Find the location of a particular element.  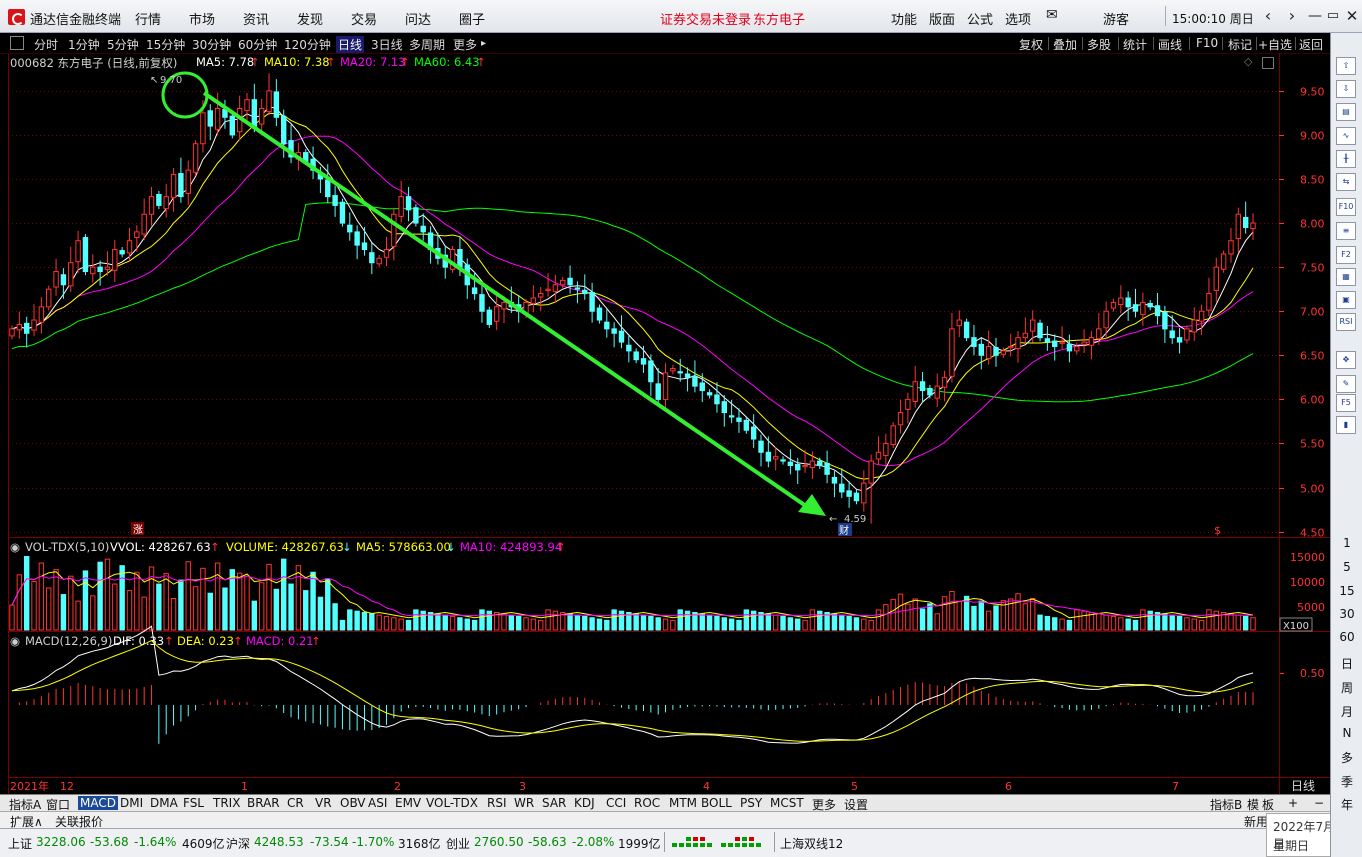

trade-login-notice: 证券交易未登录 is located at coordinates (705, 18).